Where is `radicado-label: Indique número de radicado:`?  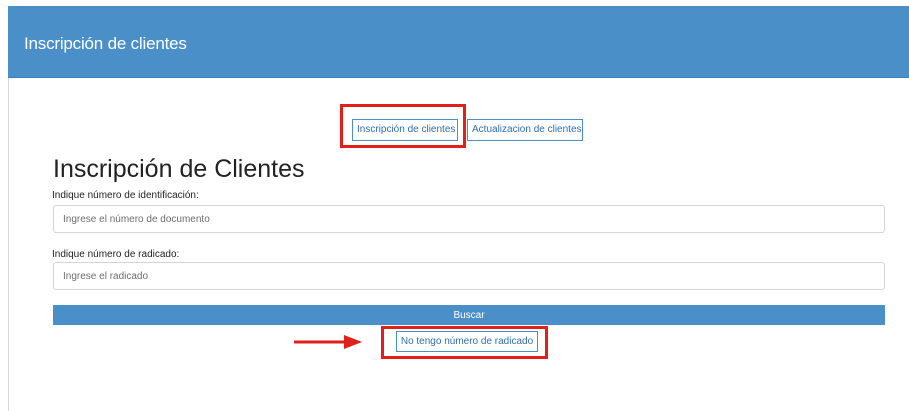 radicado-label: Indique número de radicado: is located at coordinates (116, 254).